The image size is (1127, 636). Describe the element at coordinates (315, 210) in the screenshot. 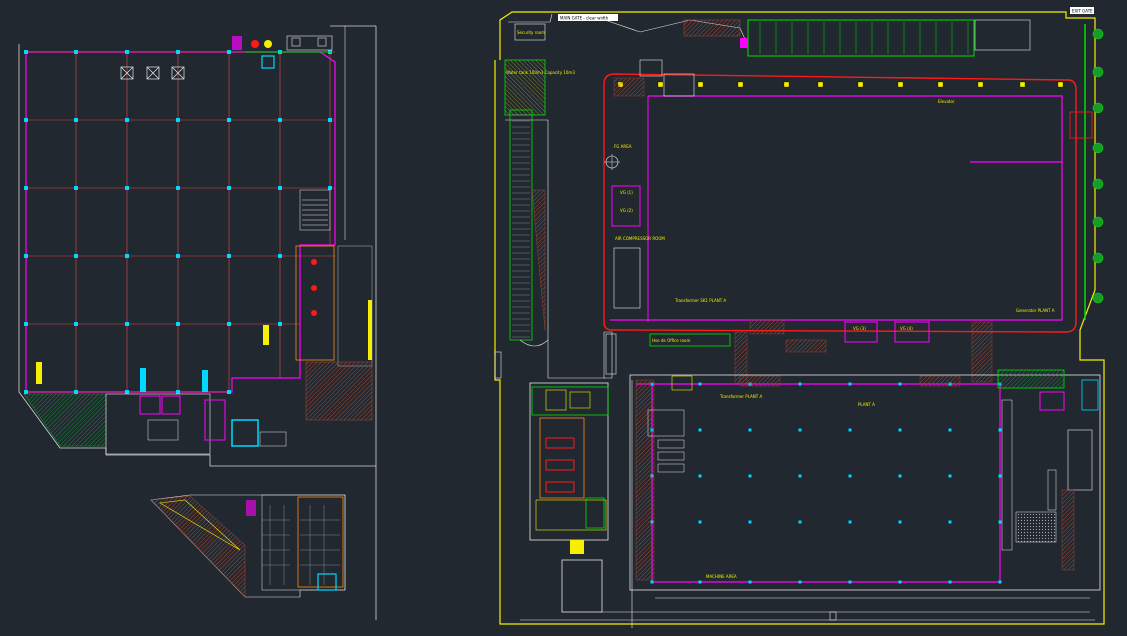

I see `staircase` at that location.